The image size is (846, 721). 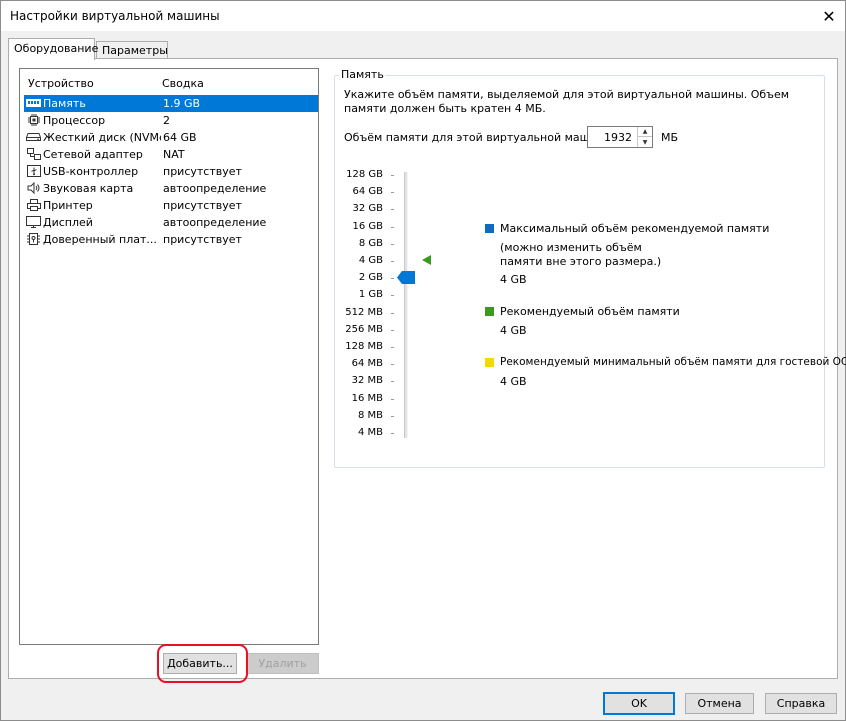 I want to click on device-row-trusted-platform: Доверенный плат... присутствует, so click(x=171, y=239).